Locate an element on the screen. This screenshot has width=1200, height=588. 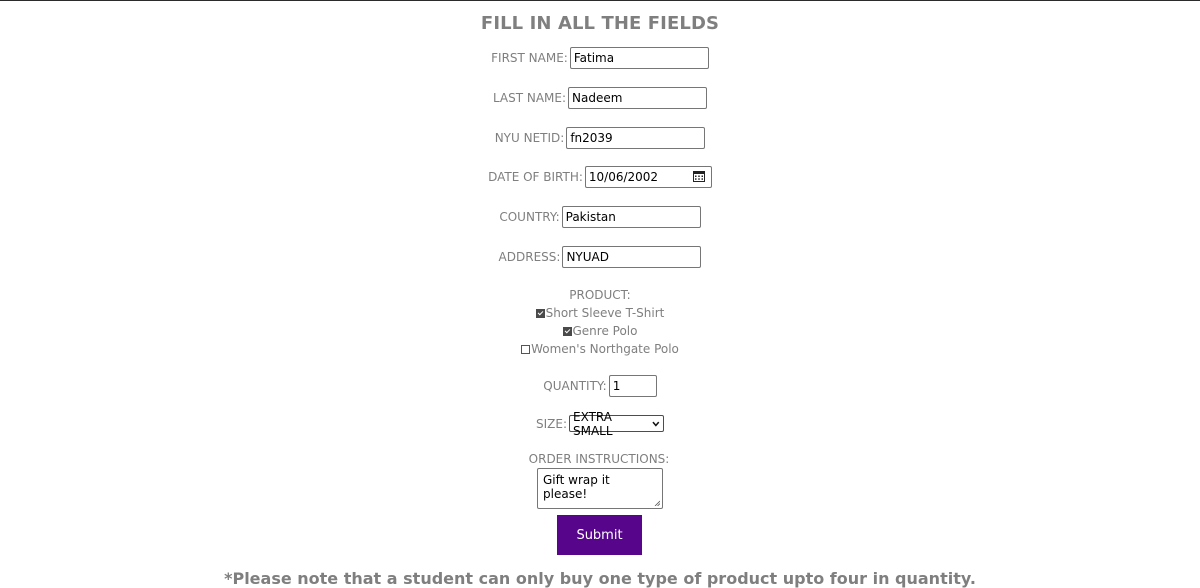
short-sleeve-checkbox is located at coordinates (540, 313).